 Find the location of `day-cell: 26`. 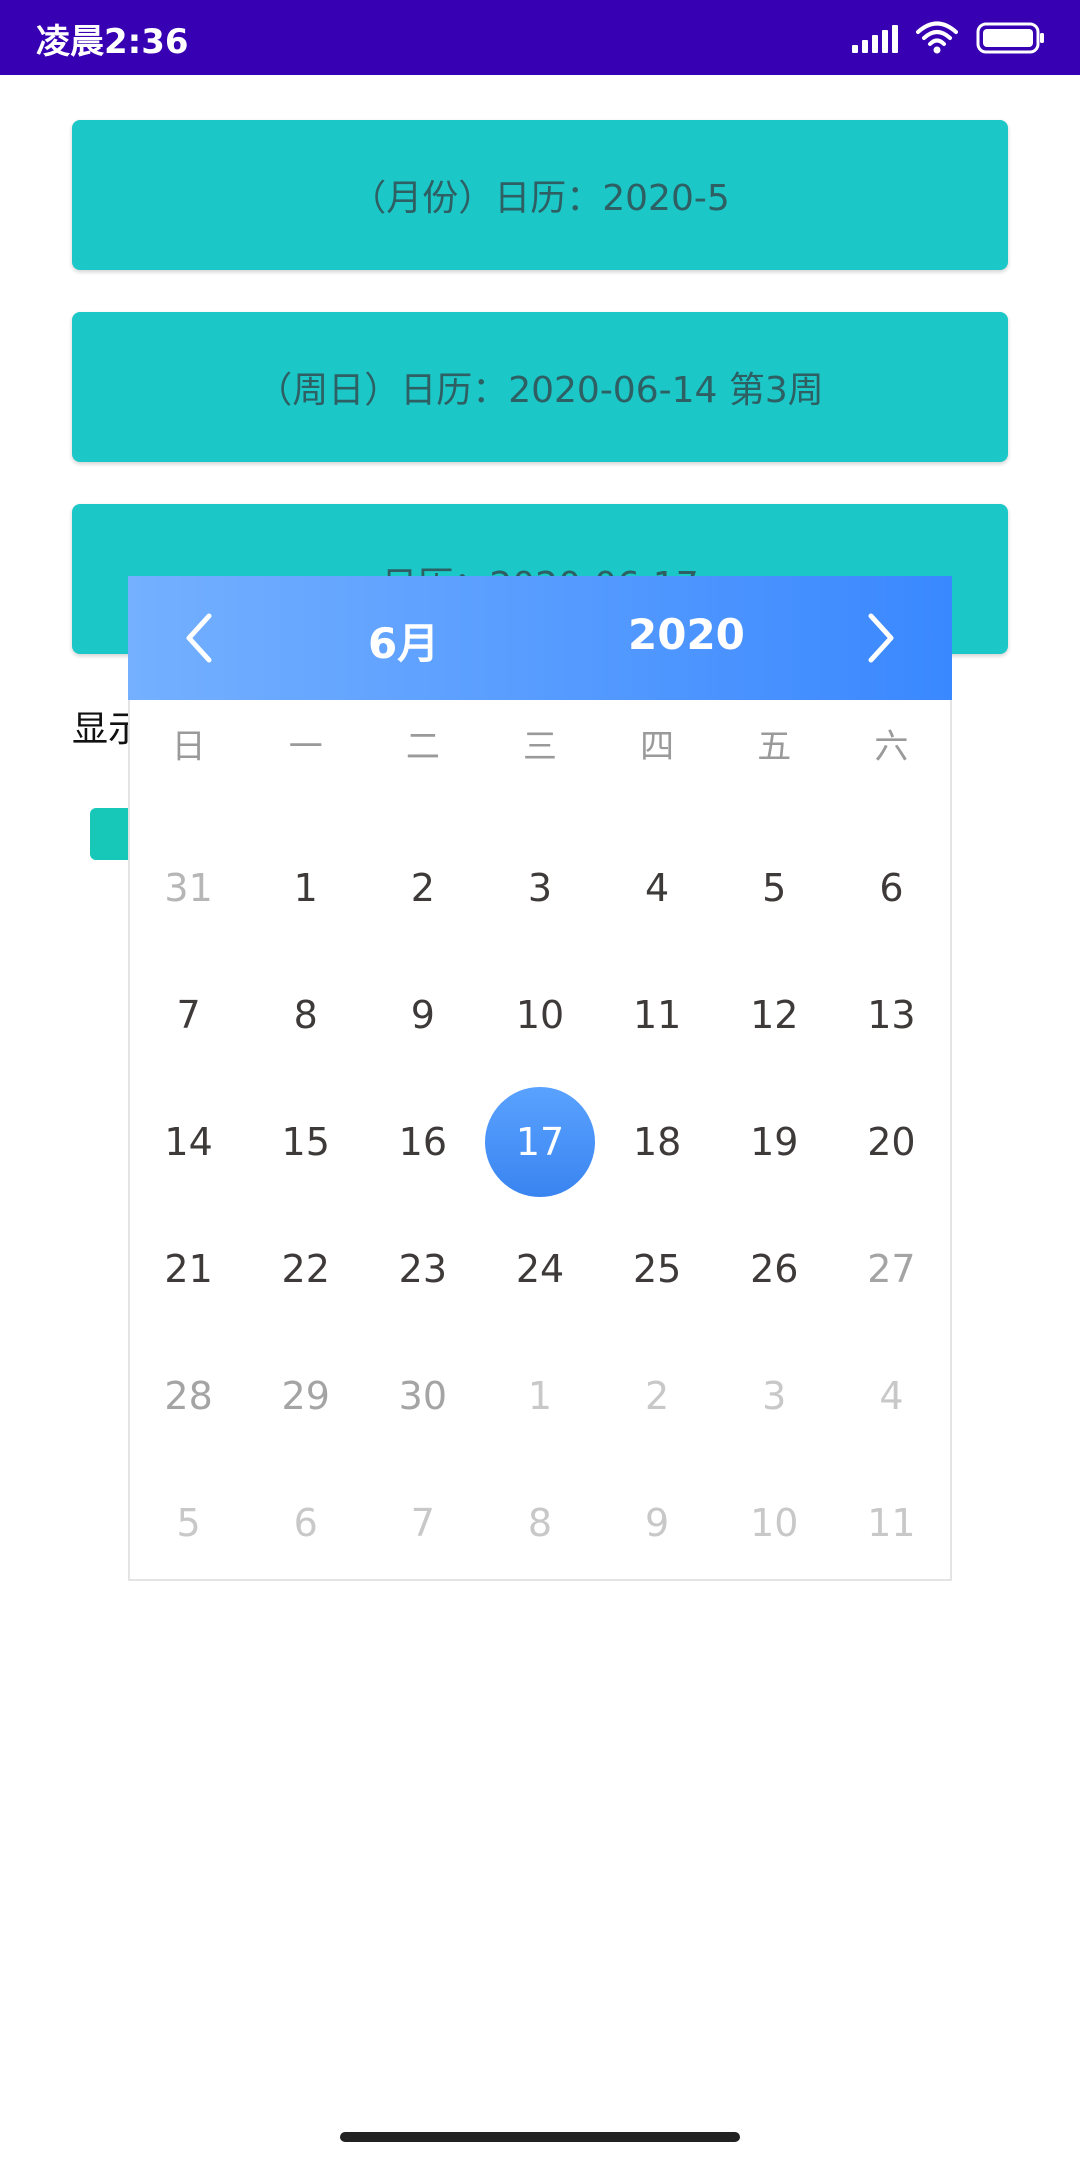

day-cell: 26 is located at coordinates (774, 1268).